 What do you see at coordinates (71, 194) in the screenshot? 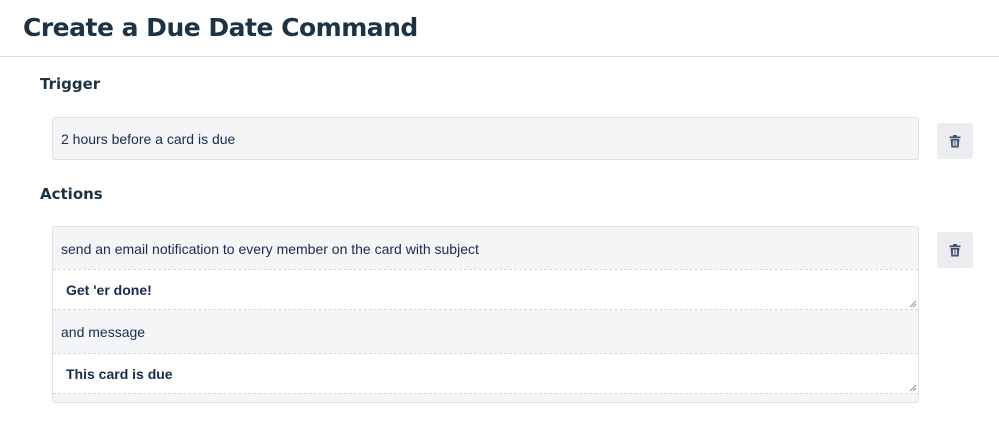
I see `actions-section-label: Actions` at bounding box center [71, 194].